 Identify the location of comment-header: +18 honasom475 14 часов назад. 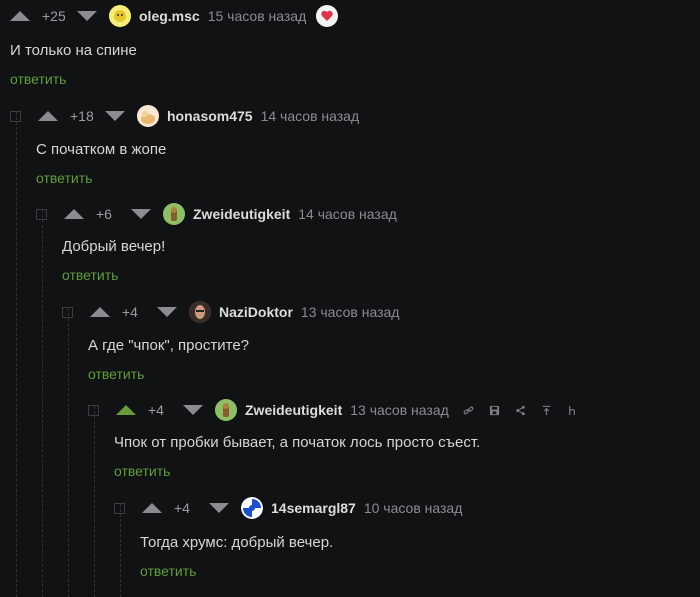
(184, 116).